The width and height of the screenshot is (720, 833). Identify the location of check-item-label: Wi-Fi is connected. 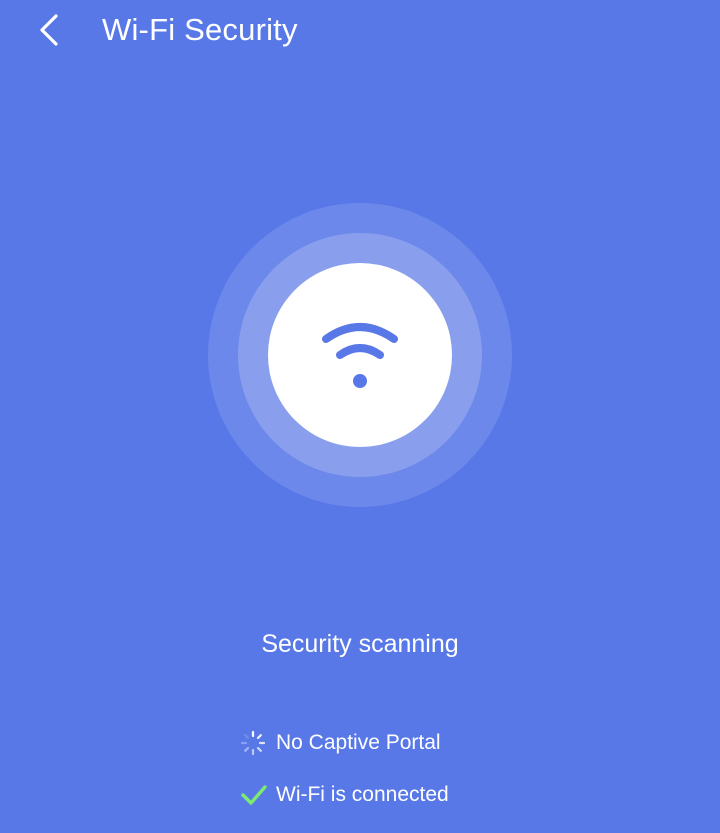
(362, 794).